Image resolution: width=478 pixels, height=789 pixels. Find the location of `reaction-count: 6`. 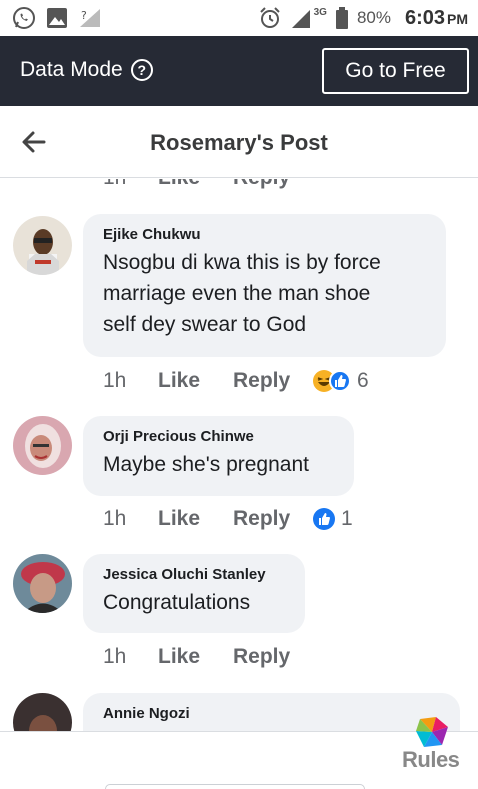

reaction-count: 6 is located at coordinates (363, 380).